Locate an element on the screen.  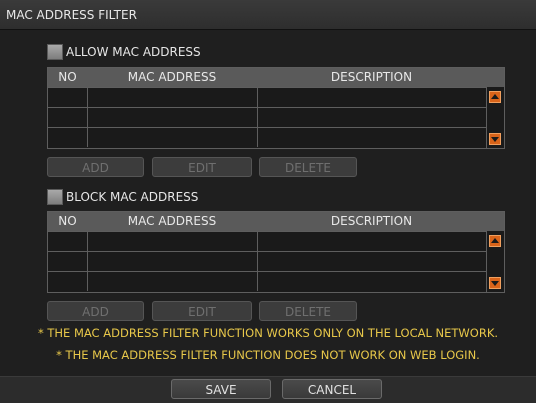
allow-table-scrollbar is located at coordinates (495, 117).